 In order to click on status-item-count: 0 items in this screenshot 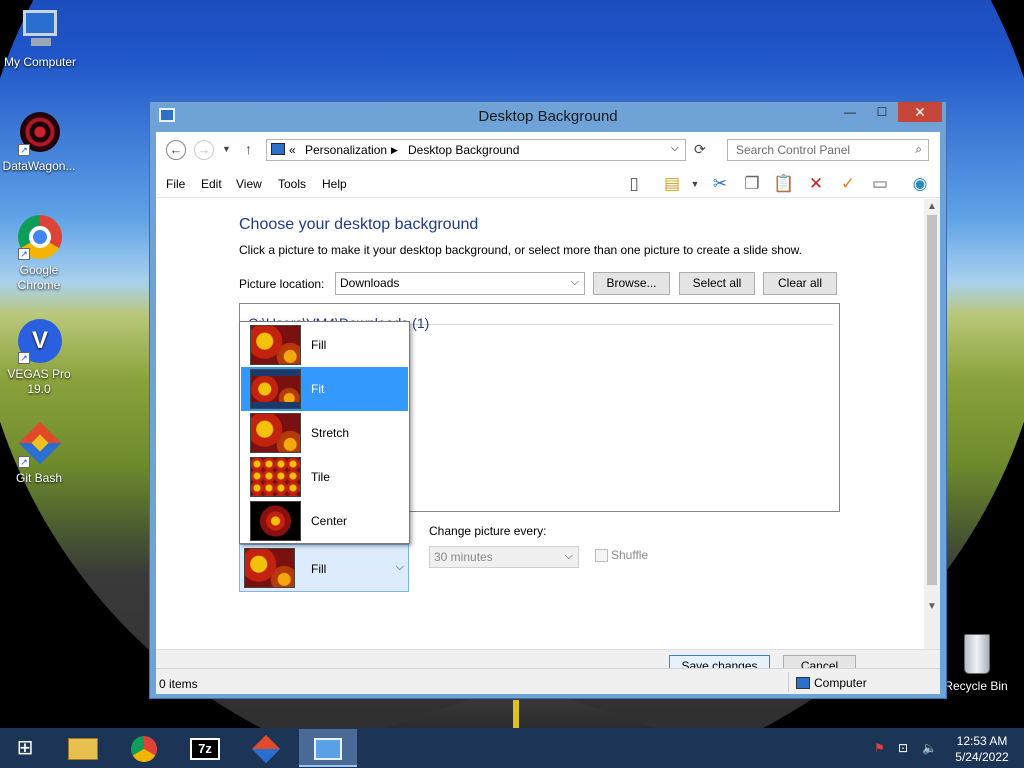, I will do `click(178, 684)`.